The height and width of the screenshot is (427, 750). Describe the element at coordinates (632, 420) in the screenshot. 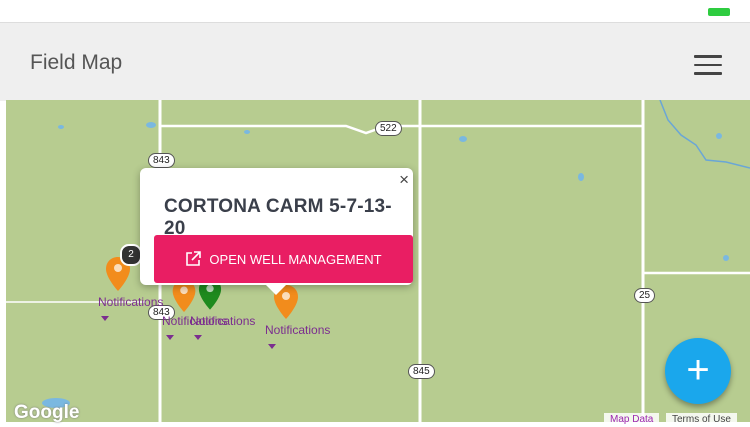

I see `map-data-link: Map Data` at that location.